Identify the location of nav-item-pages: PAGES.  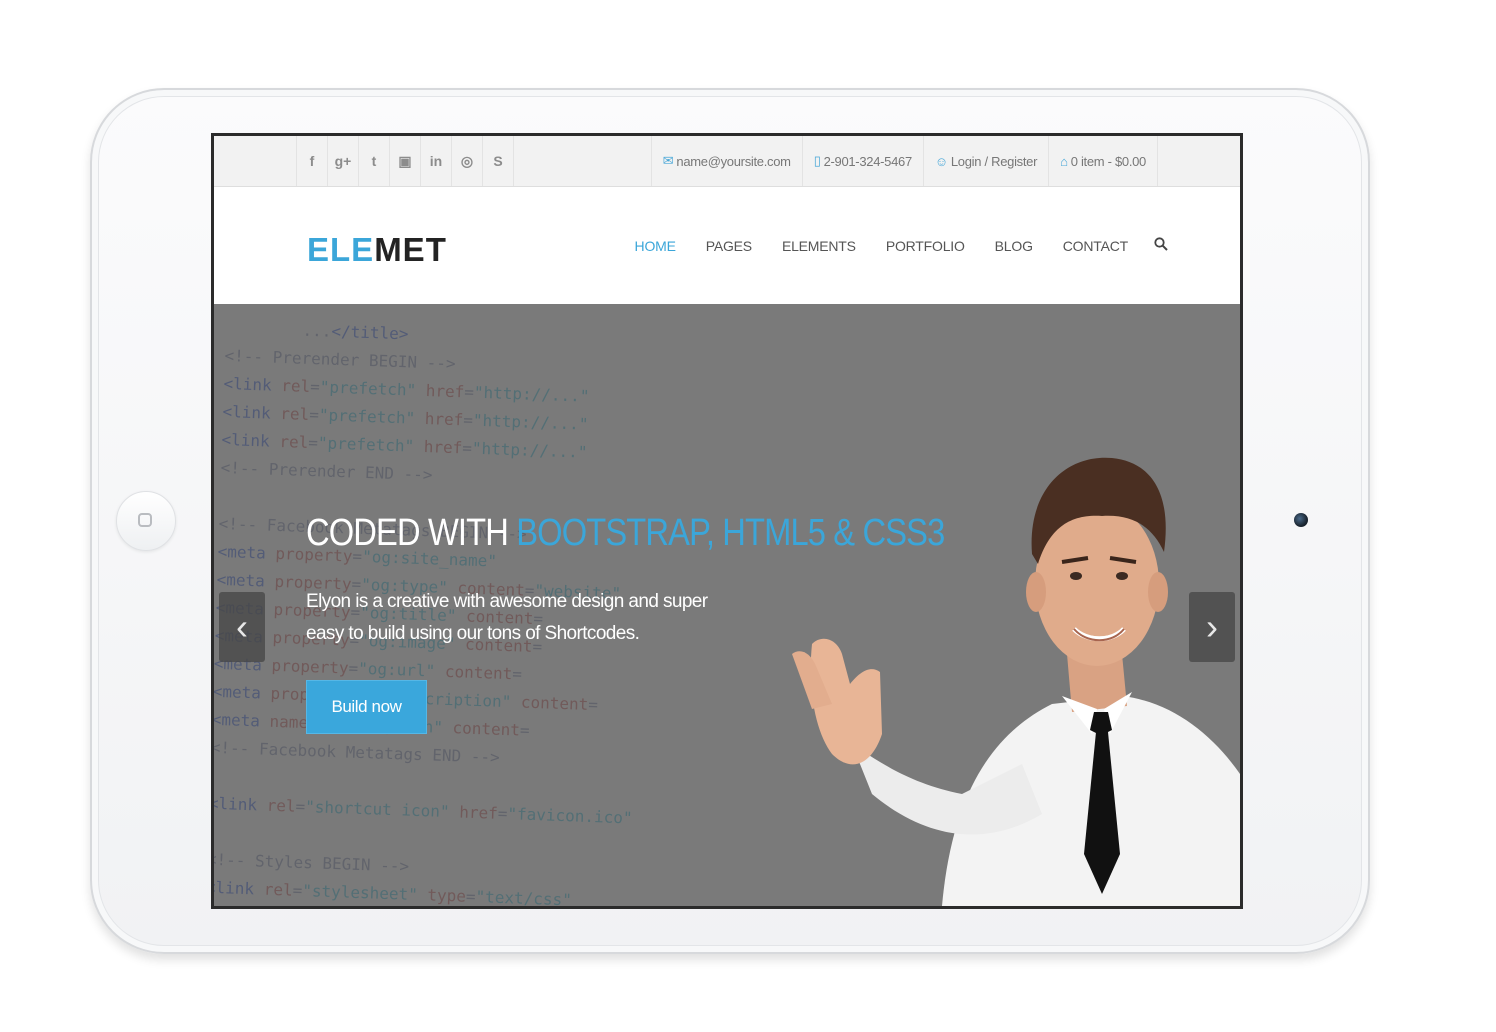
(729, 246).